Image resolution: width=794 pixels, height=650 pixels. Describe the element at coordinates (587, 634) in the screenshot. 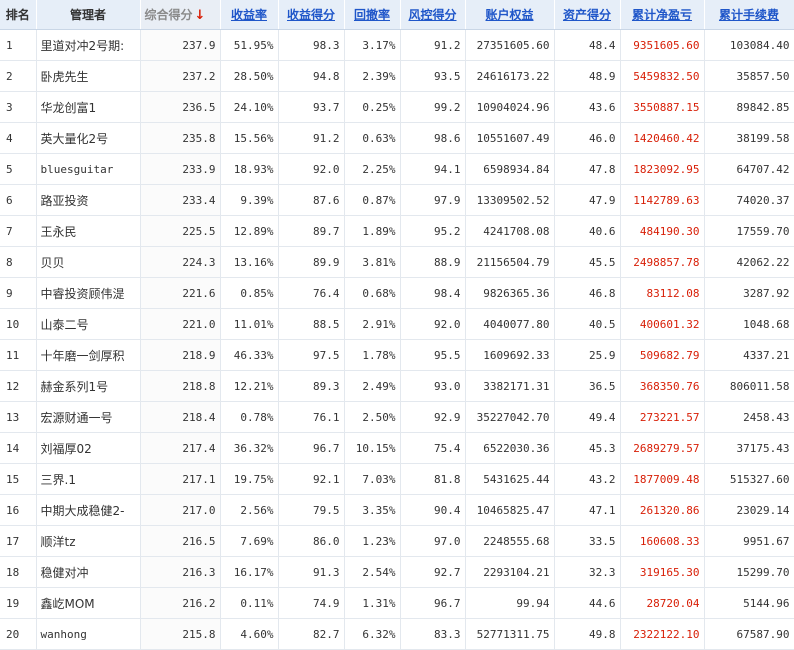

I see `asset-score-cell: 49.8` at that location.